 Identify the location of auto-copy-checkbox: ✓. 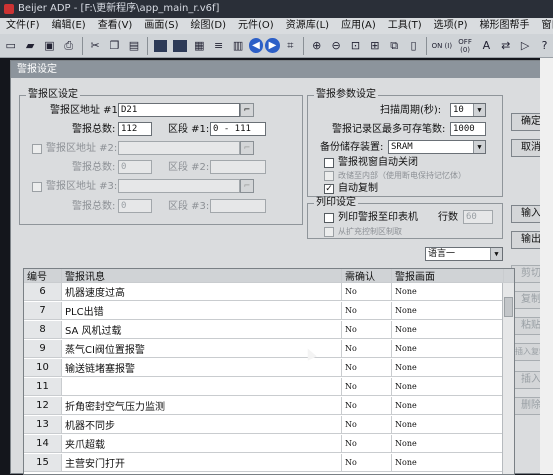
(329, 189).